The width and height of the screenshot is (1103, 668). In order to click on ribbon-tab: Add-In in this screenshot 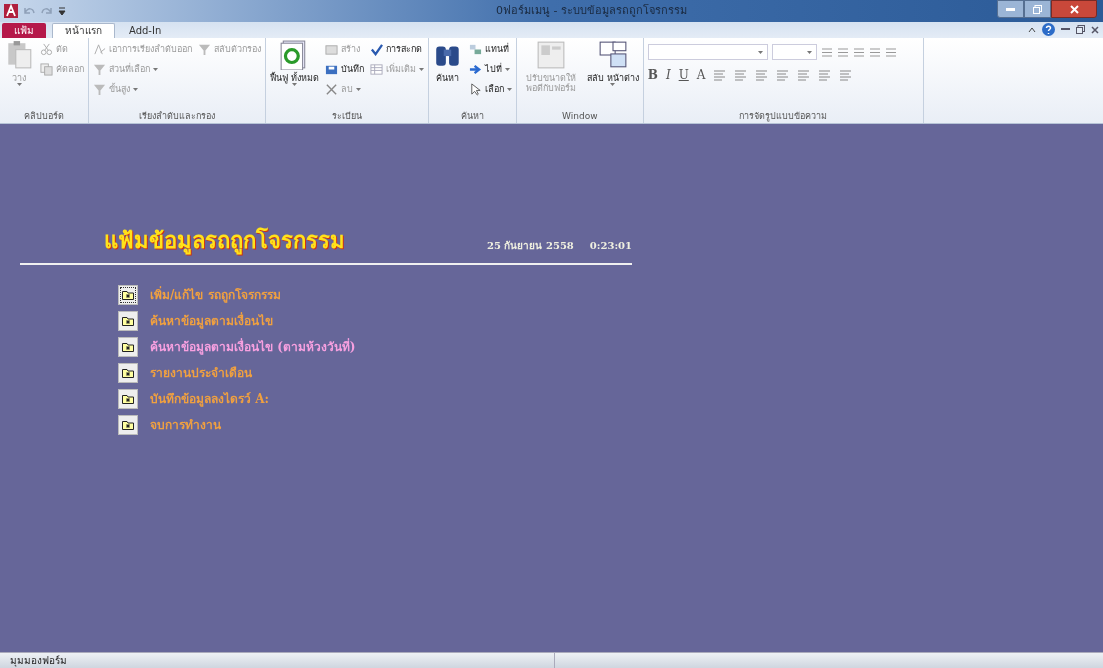, I will do `click(145, 30)`.